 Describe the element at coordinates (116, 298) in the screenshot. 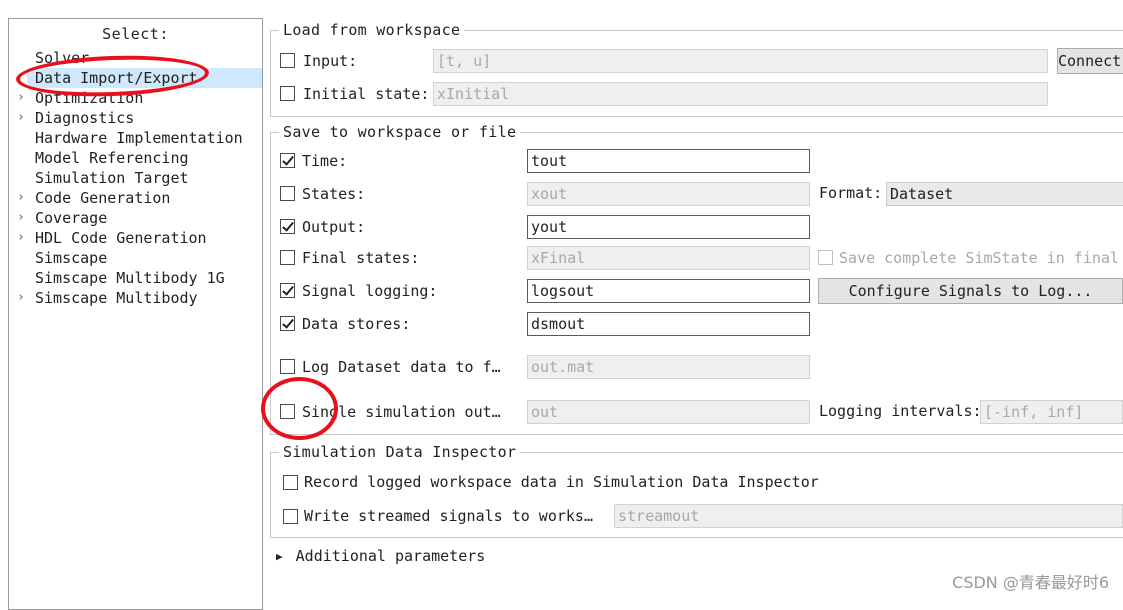

I see `tree-item-label: Simscape Multibody` at that location.